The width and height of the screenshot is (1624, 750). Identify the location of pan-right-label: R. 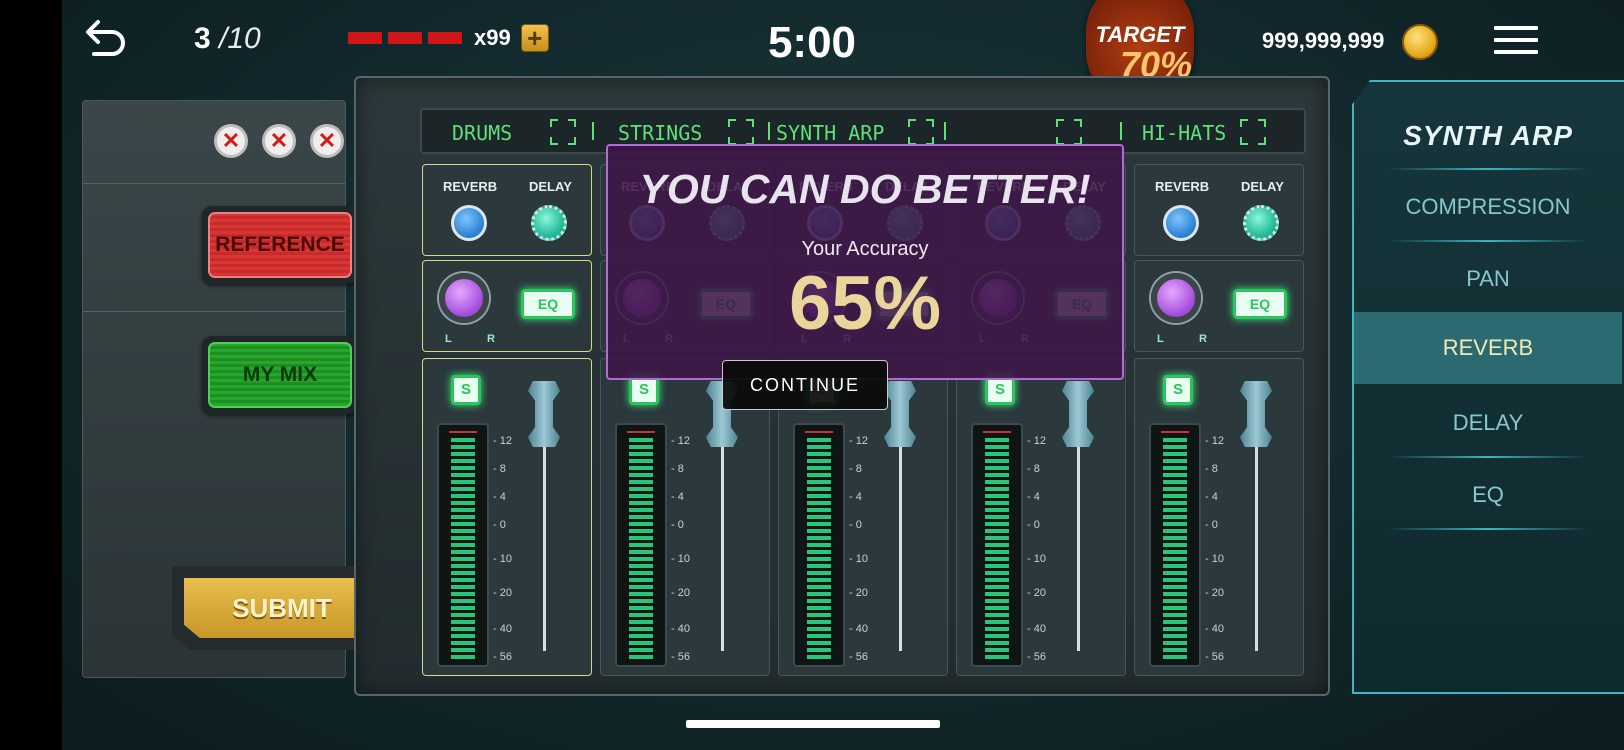
(491, 339).